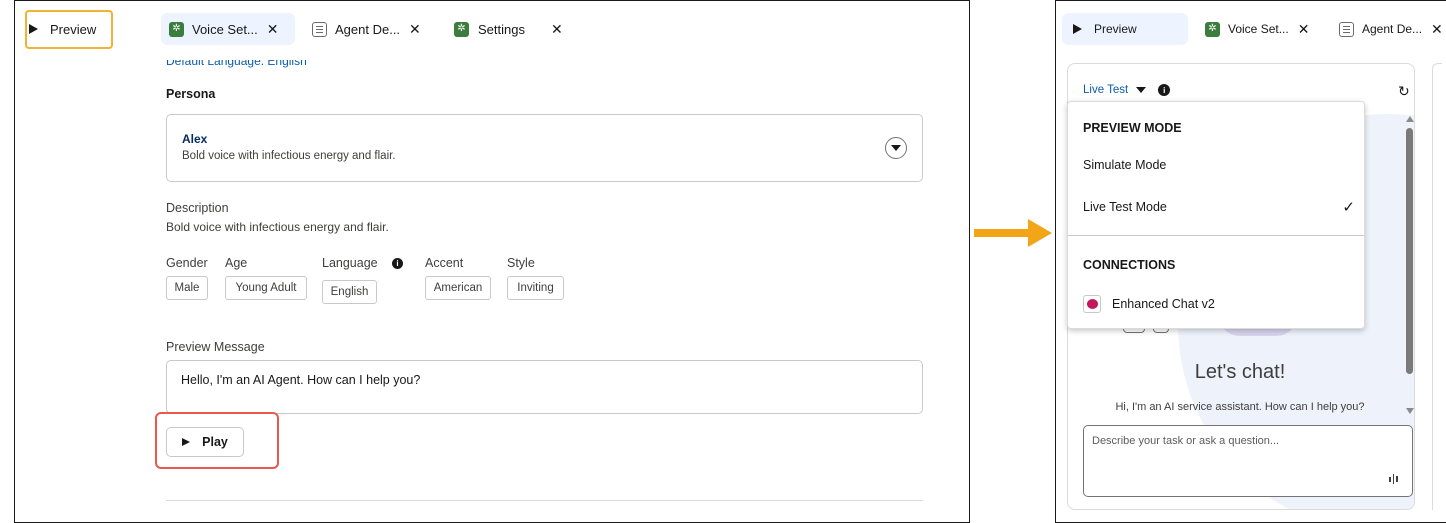 The height and width of the screenshot is (523, 1446). Describe the element at coordinates (1404, 91) in the screenshot. I see `refresh-icon: ↻` at that location.